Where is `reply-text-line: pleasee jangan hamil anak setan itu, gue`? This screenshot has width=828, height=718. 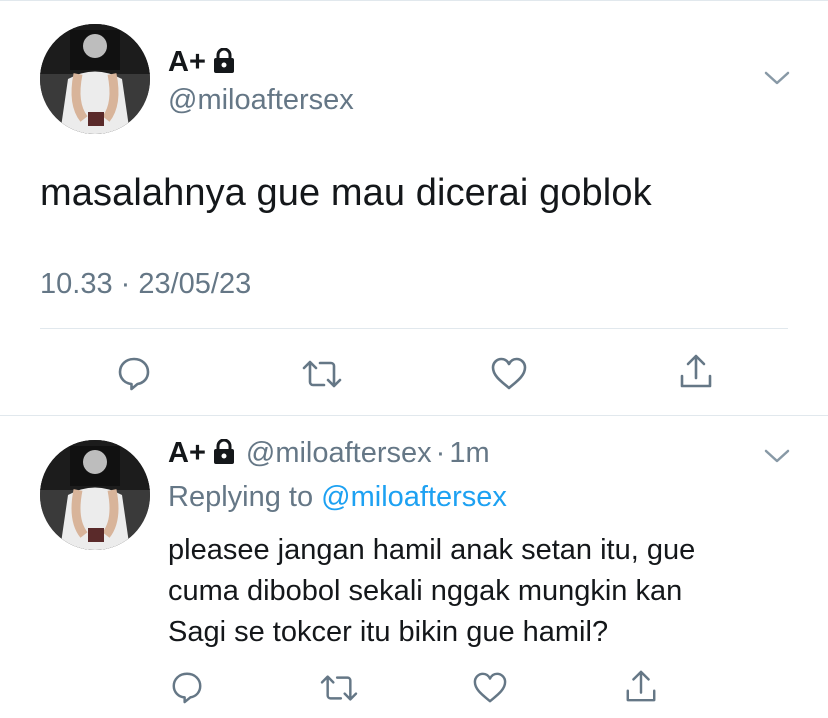
reply-text-line: pleasee jangan hamil anak setan itu, gue is located at coordinates (432, 550).